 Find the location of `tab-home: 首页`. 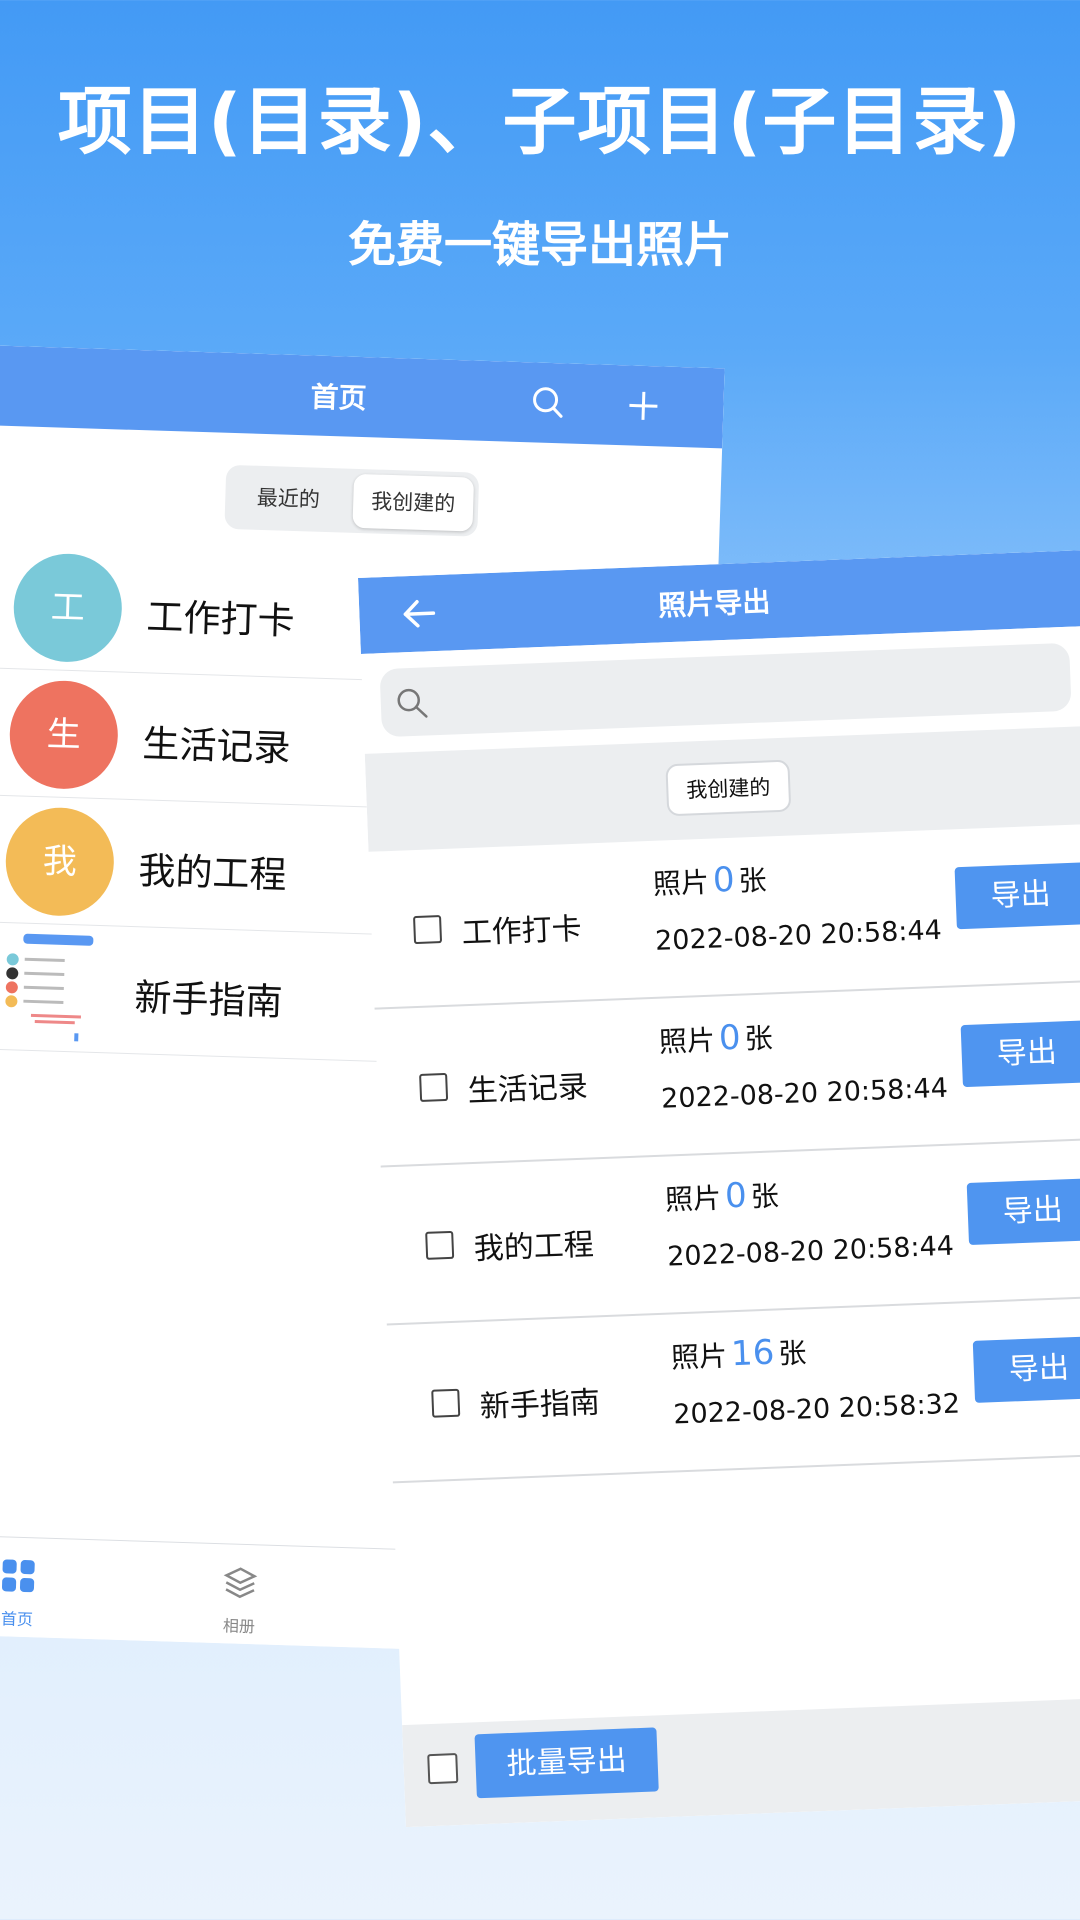

tab-home: 首页 is located at coordinates (32, 1593).